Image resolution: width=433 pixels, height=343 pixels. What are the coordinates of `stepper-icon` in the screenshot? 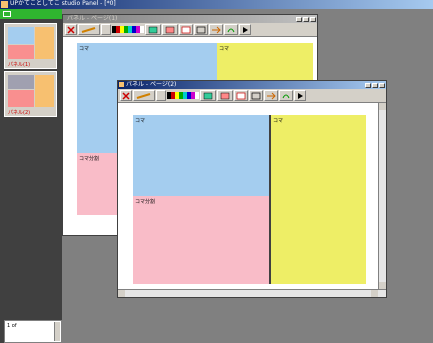 It's located at (106, 29).